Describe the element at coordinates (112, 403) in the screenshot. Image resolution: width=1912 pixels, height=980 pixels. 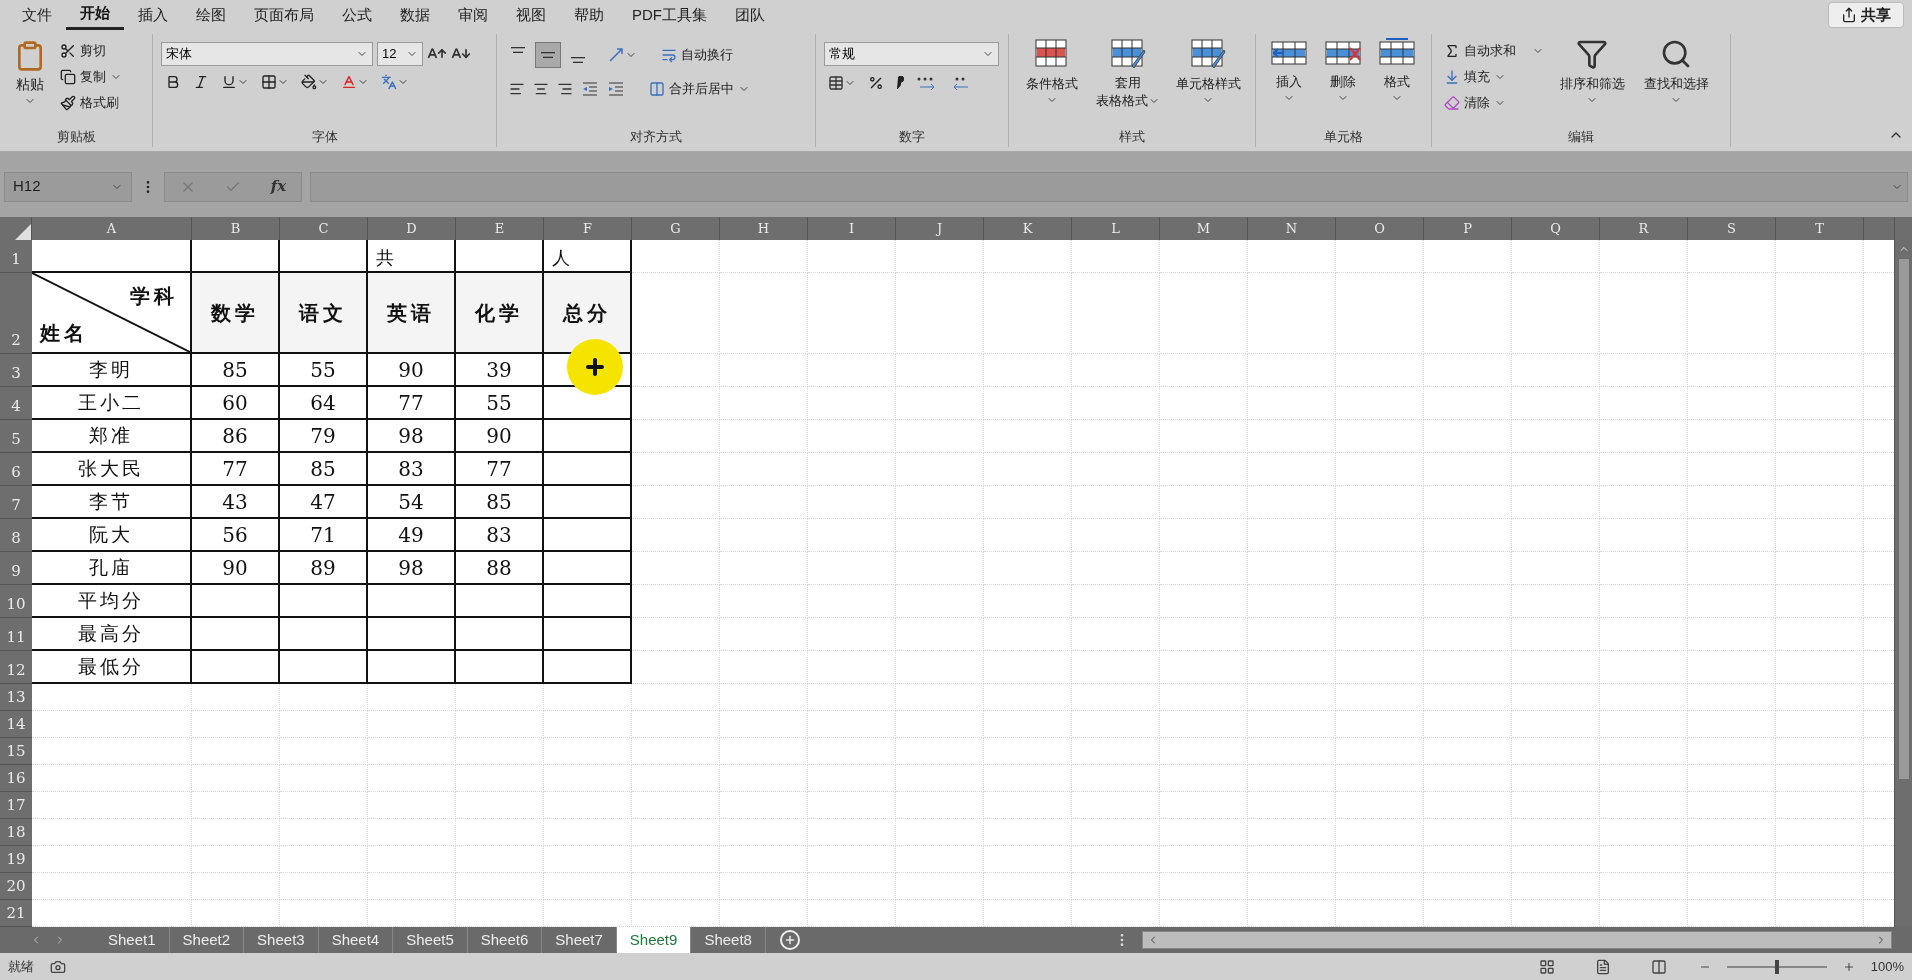
I see `name-cell: 王小二` at that location.